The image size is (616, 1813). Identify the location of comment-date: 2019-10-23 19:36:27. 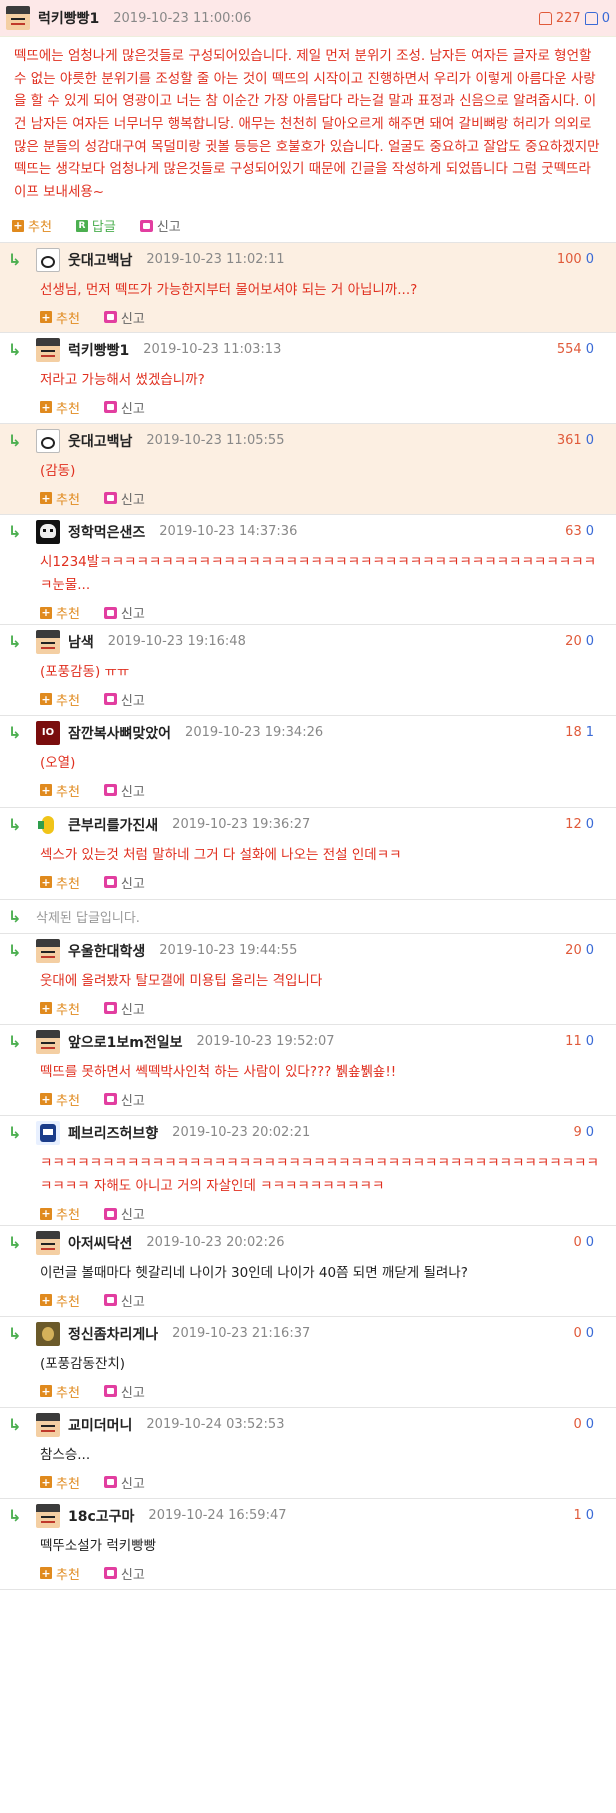
(241, 825).